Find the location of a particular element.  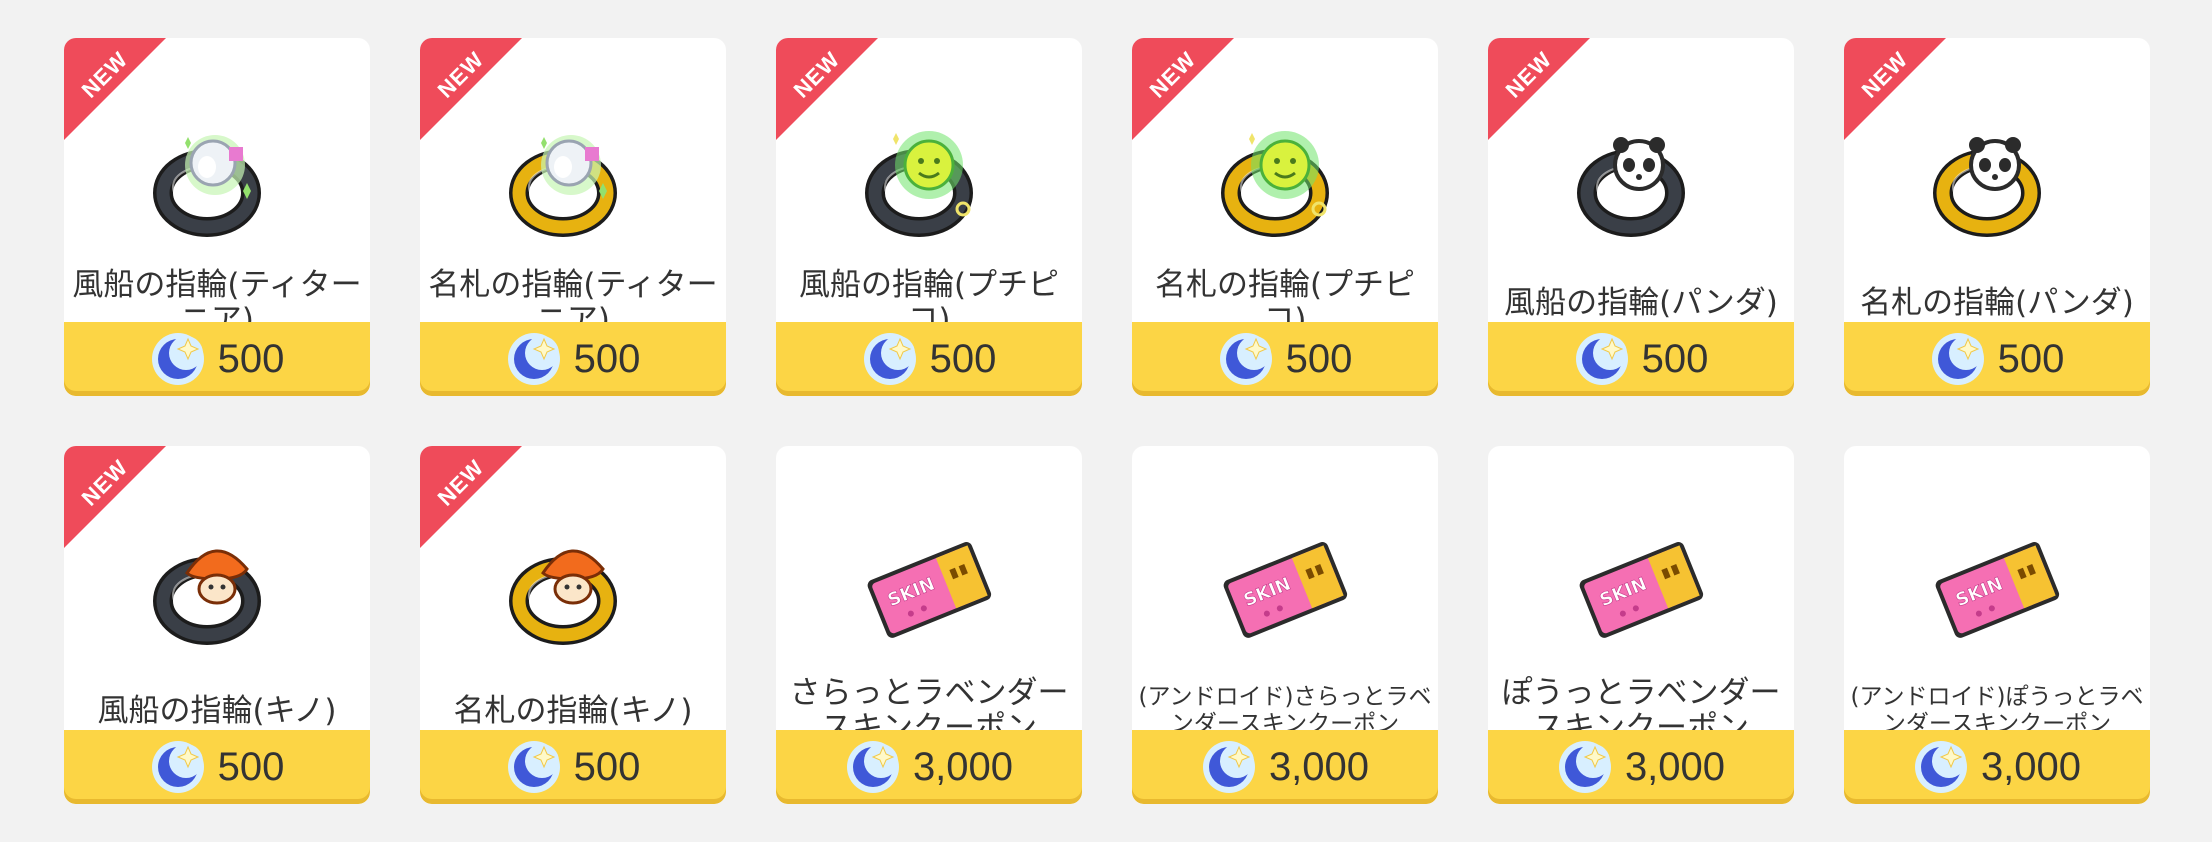

product-card: NEW 風船の指輪(パンダ) 500 is located at coordinates (1641, 217).